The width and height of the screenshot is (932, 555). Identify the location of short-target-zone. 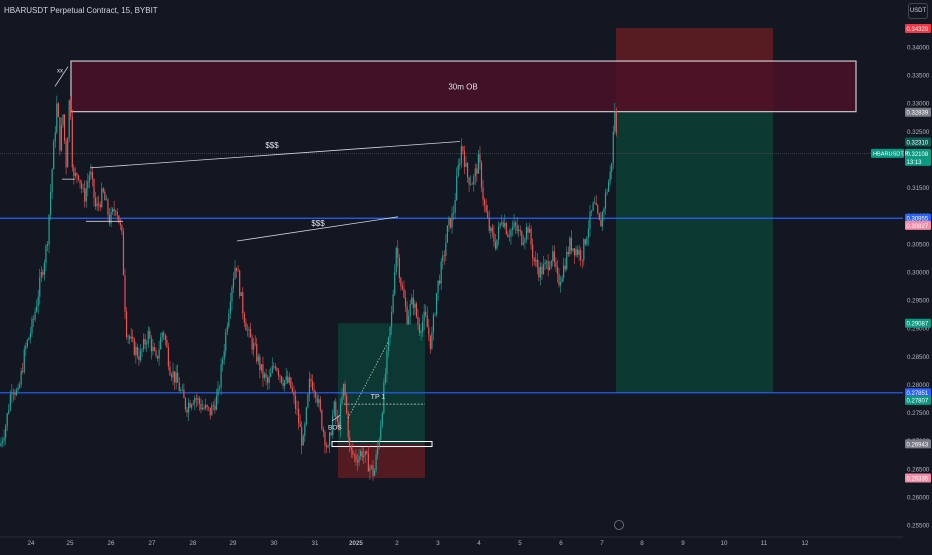
(694, 252).